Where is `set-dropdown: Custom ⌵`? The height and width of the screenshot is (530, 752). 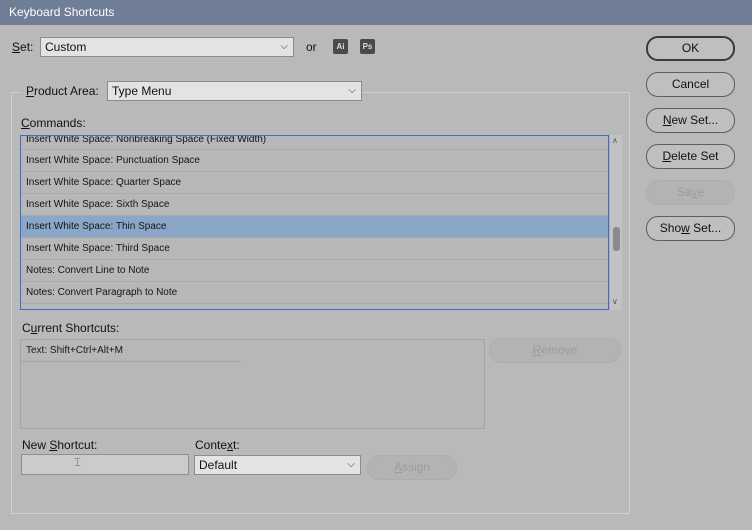
set-dropdown: Custom ⌵ is located at coordinates (167, 47).